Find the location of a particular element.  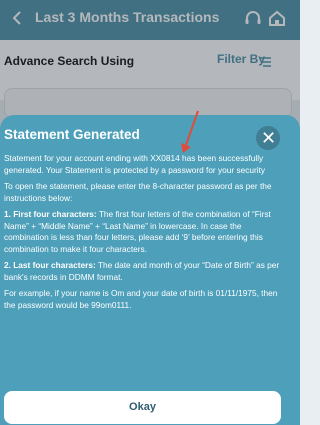

annotation-arrow-icon is located at coordinates (190, 131).